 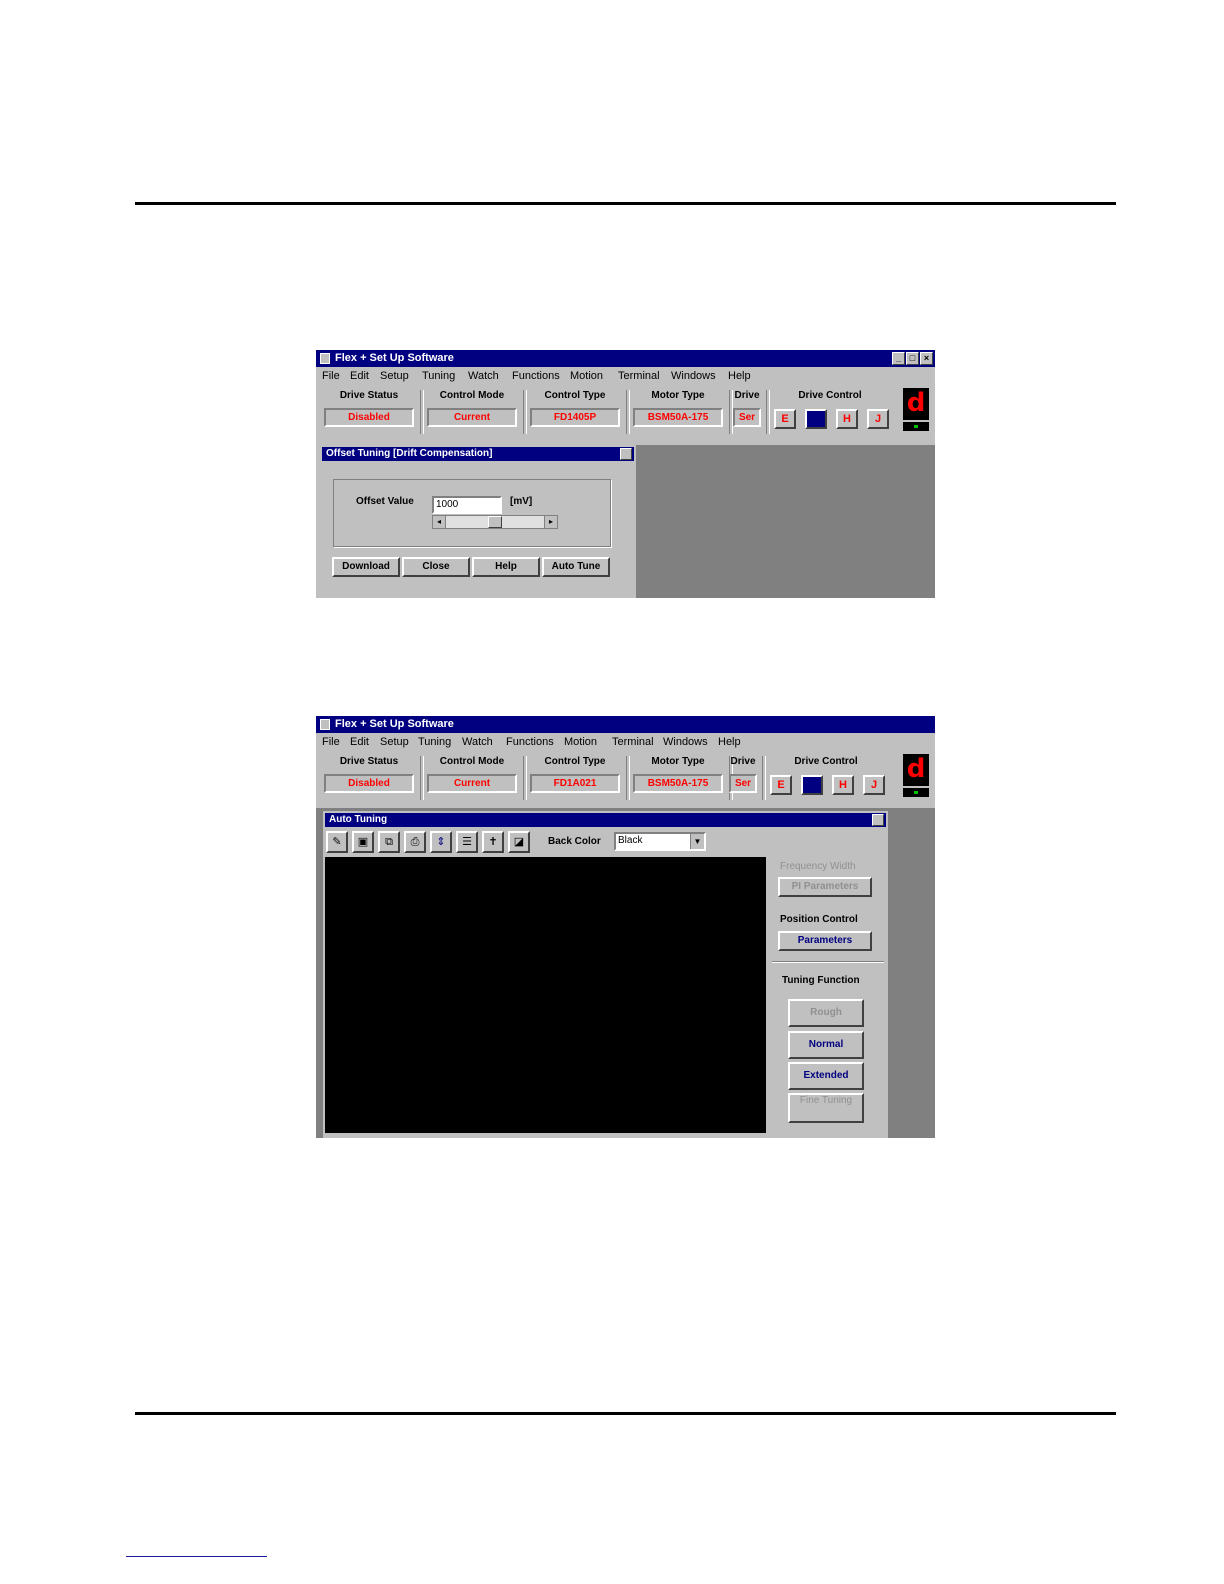 I want to click on open-icon: ✎, so click(x=337, y=842).